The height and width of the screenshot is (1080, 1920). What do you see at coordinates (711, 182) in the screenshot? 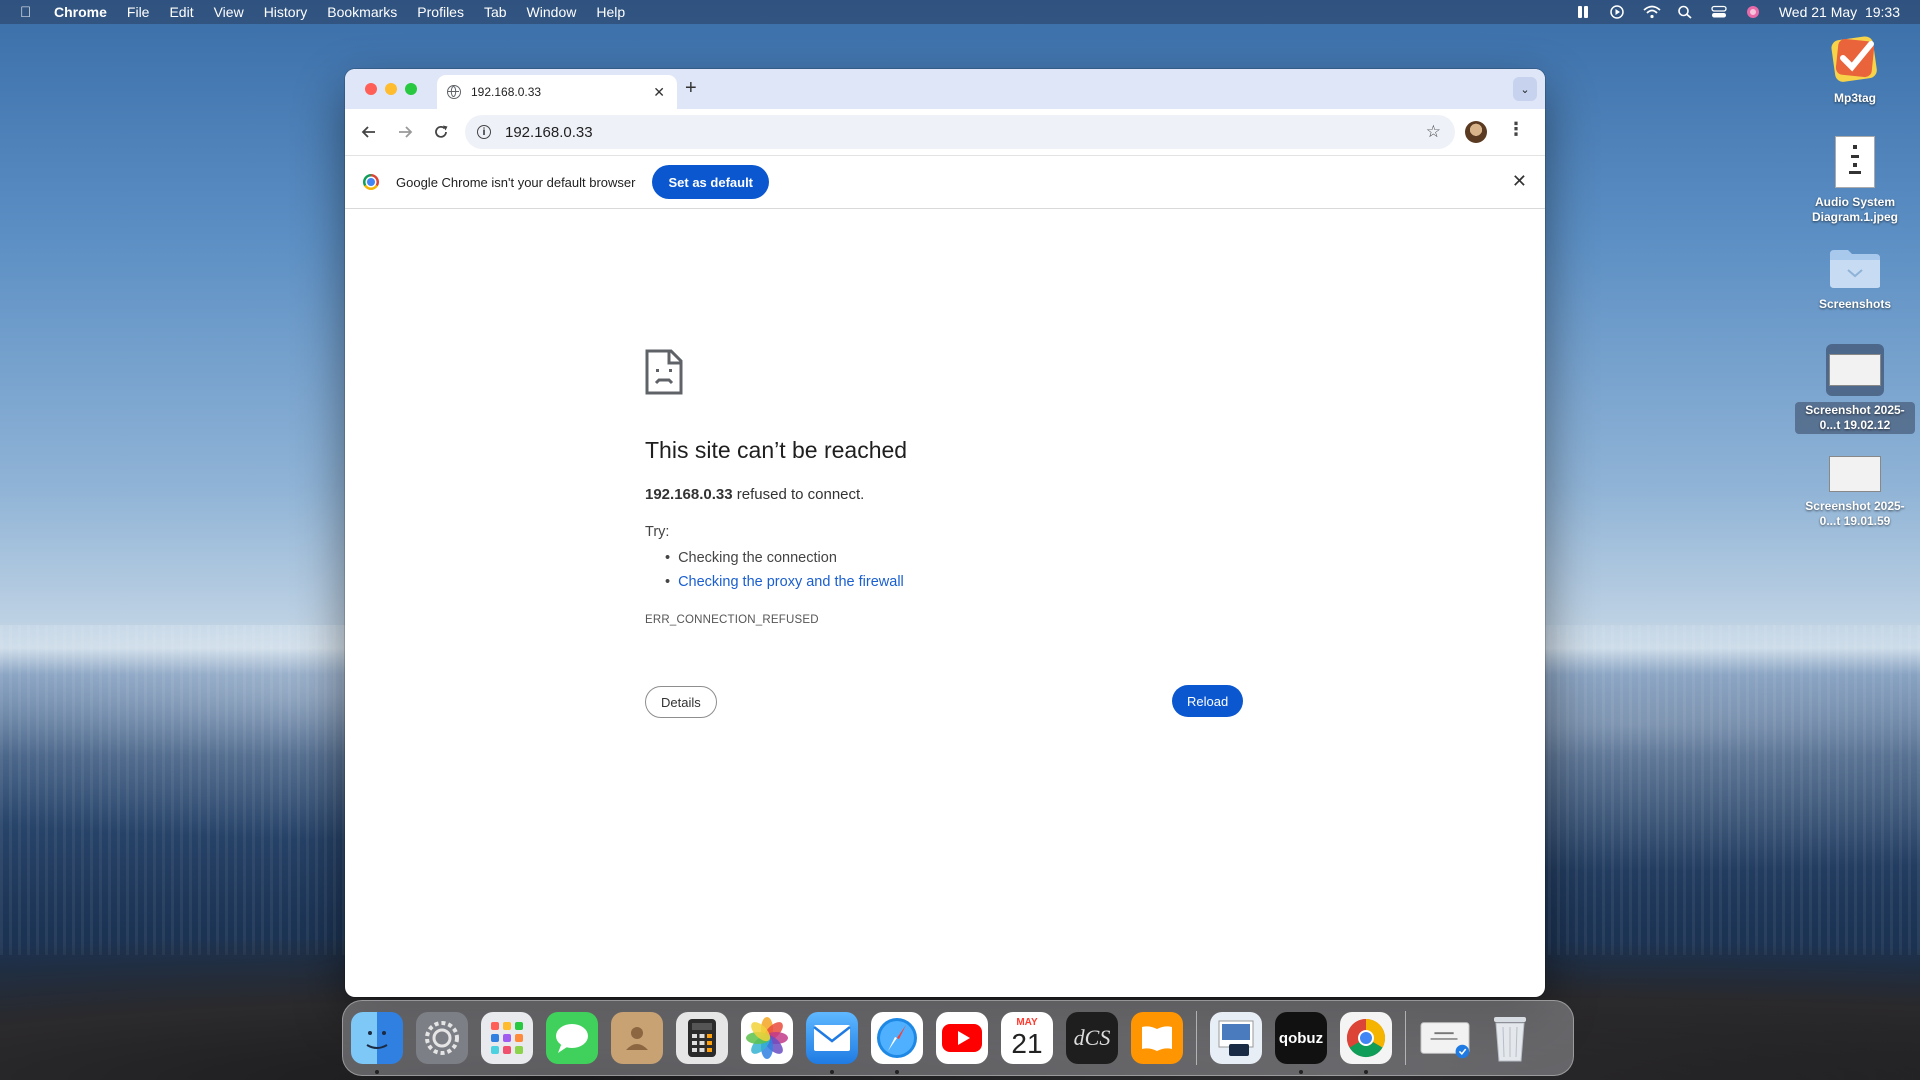
I see `set-as-default-button: Set as default` at bounding box center [711, 182].